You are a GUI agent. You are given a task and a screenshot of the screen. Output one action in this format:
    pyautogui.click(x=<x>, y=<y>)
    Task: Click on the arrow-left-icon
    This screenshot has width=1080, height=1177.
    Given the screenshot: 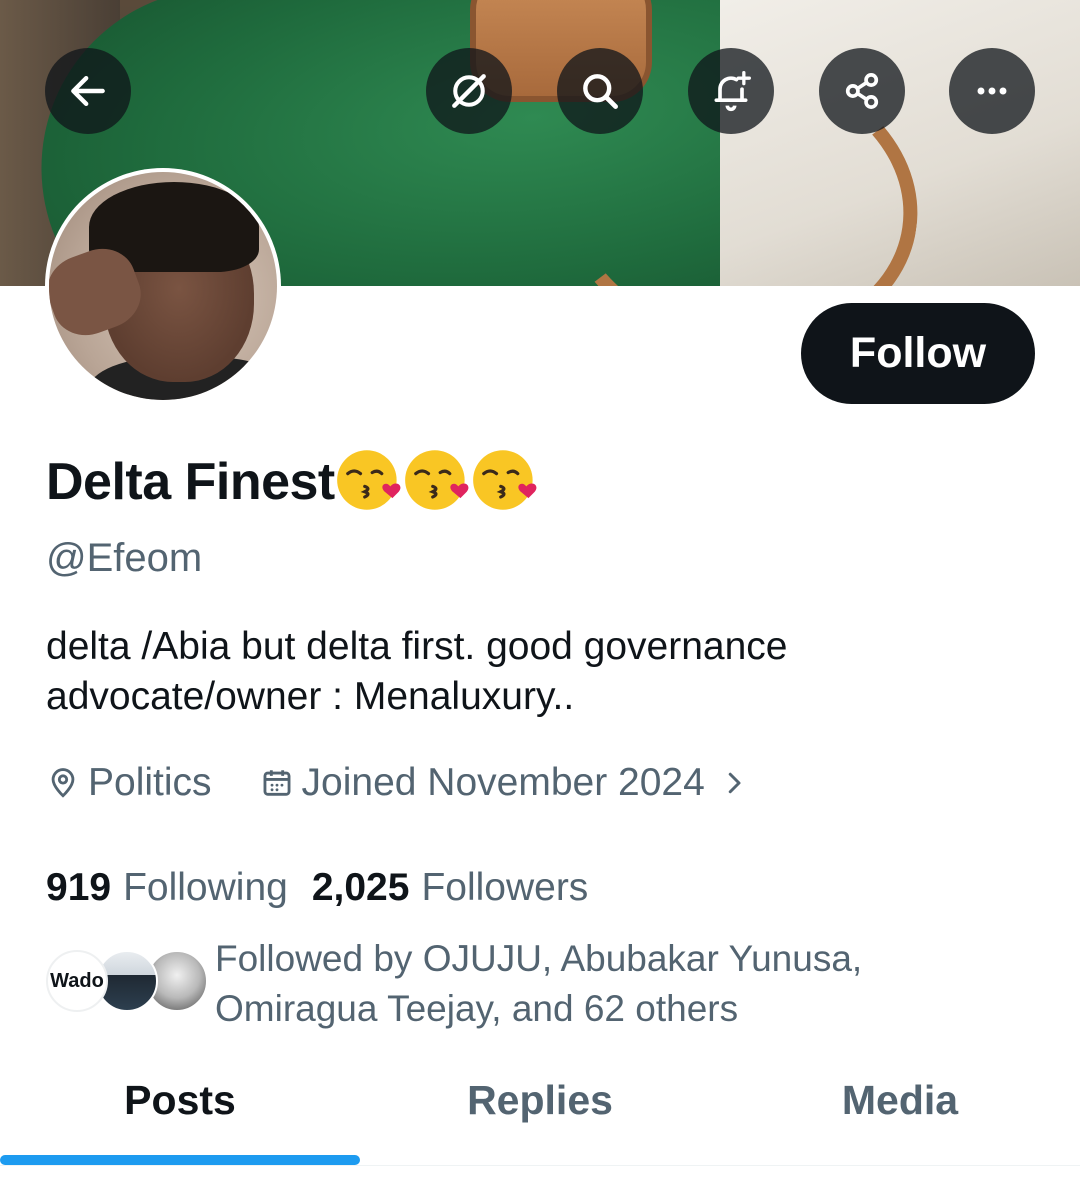 What is the action you would take?
    pyautogui.click(x=88, y=91)
    